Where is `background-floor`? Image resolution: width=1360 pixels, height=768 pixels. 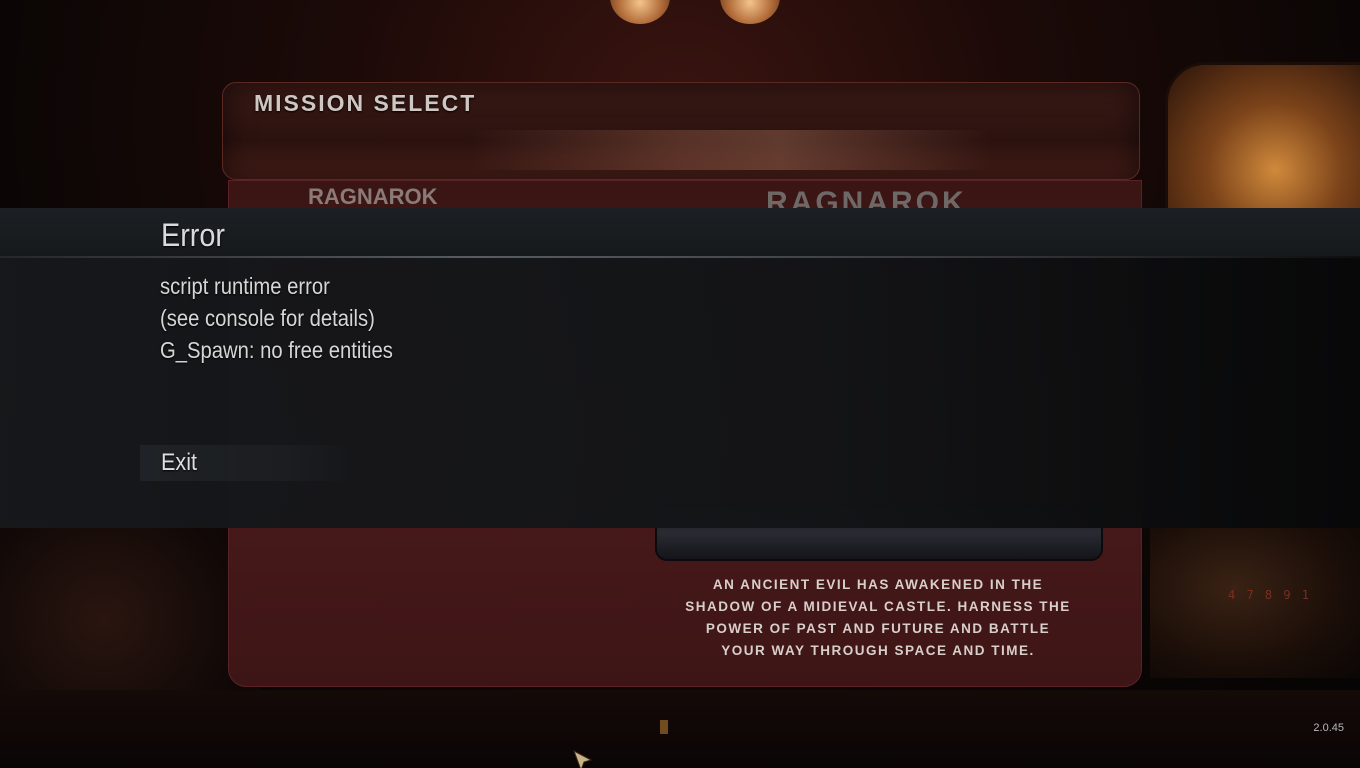
background-floor is located at coordinates (680, 729).